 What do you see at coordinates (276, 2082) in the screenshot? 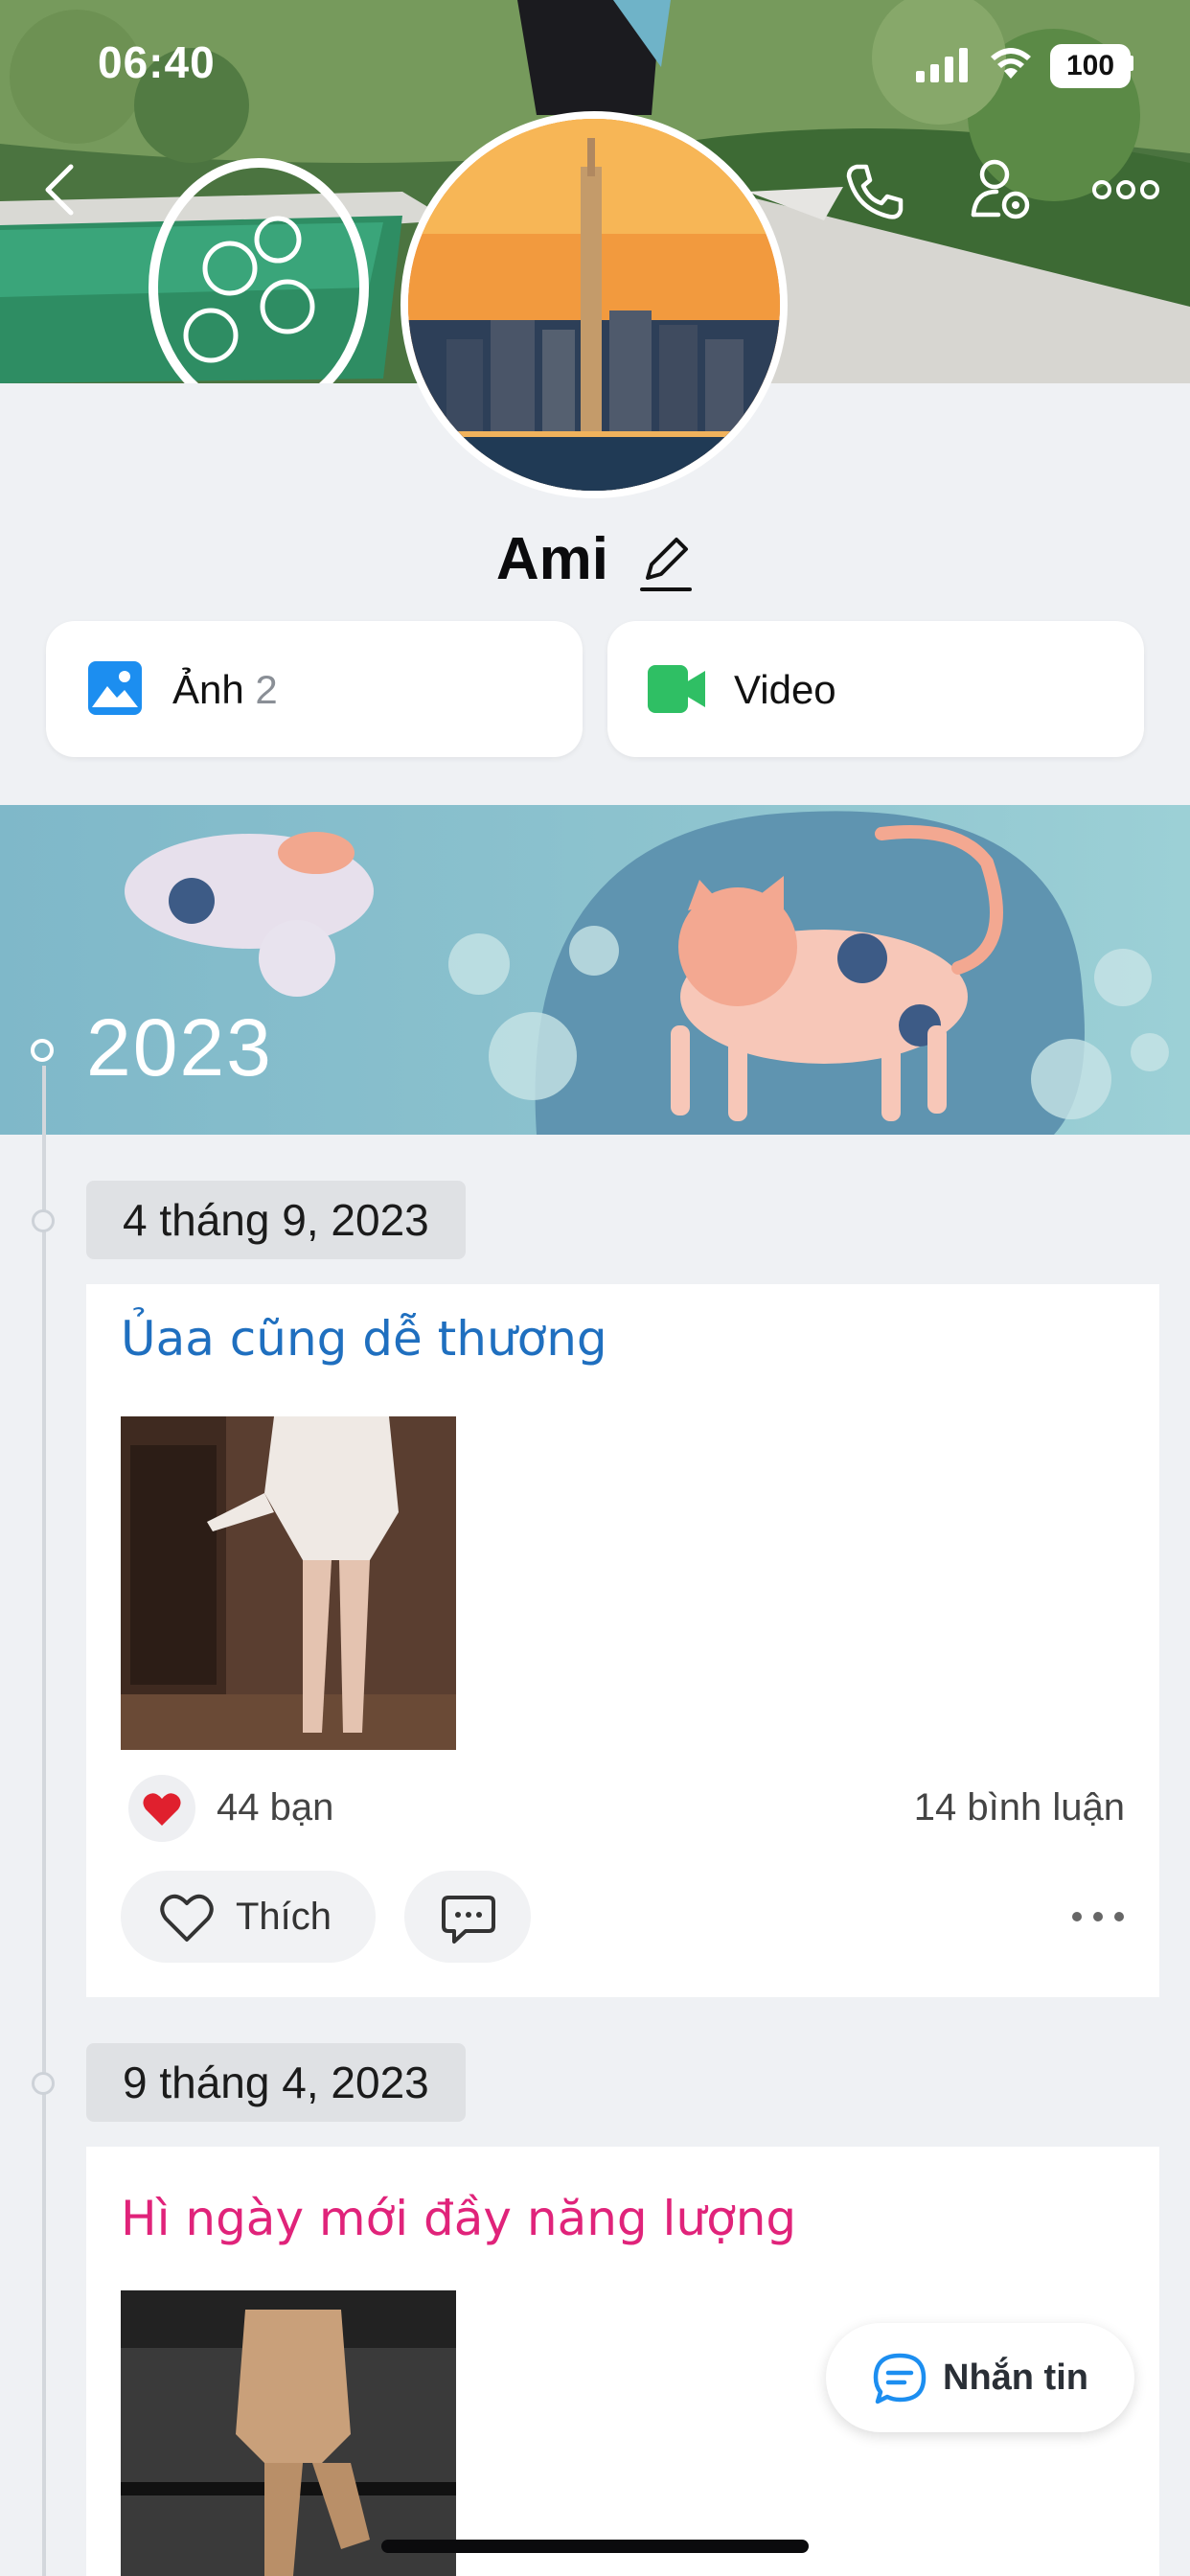
I see `post-date: 9 tháng 4, 2023` at bounding box center [276, 2082].